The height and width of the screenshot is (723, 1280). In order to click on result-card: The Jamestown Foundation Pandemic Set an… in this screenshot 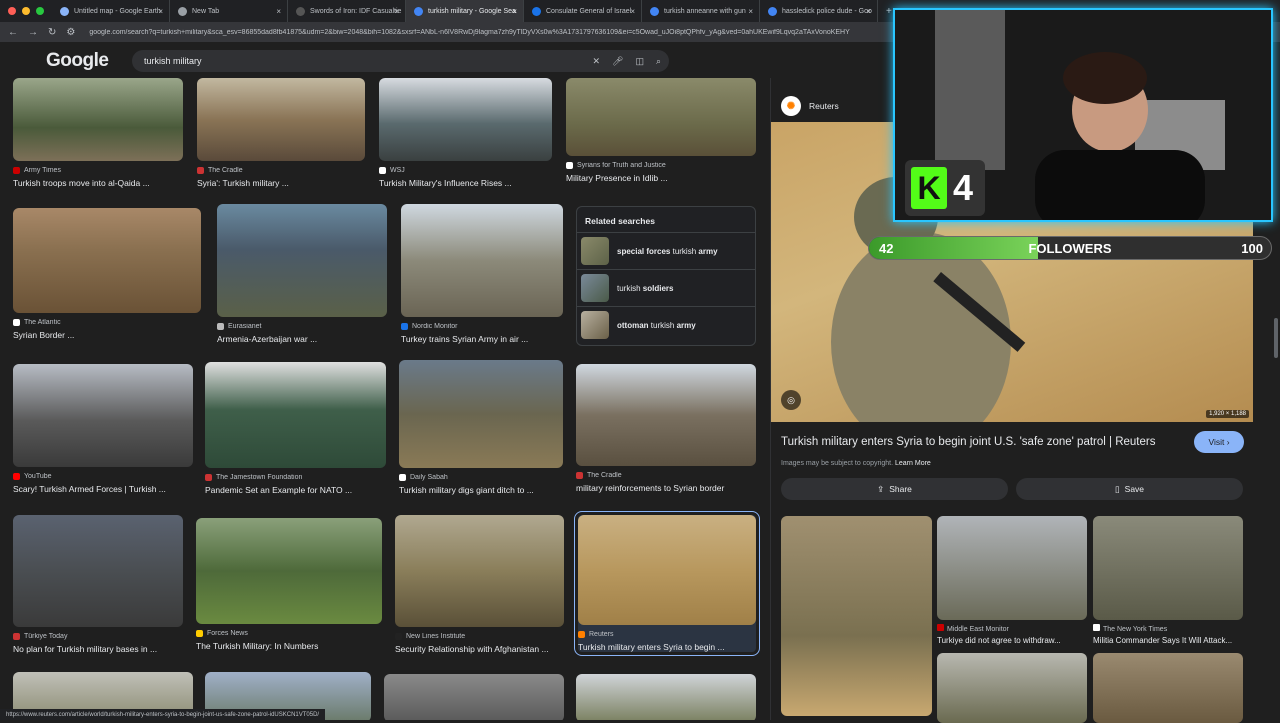, I will do `click(295, 428)`.